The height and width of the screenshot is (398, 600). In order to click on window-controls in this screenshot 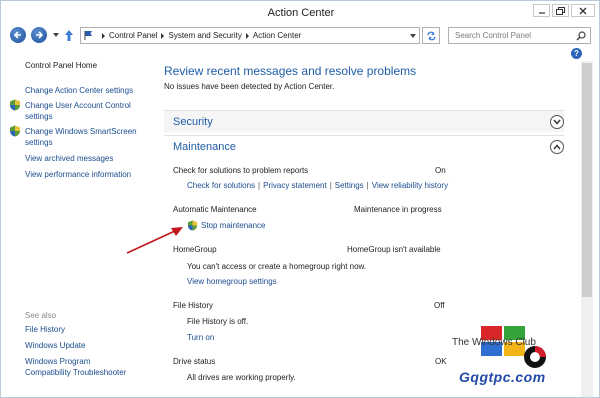, I will do `click(564, 10)`.